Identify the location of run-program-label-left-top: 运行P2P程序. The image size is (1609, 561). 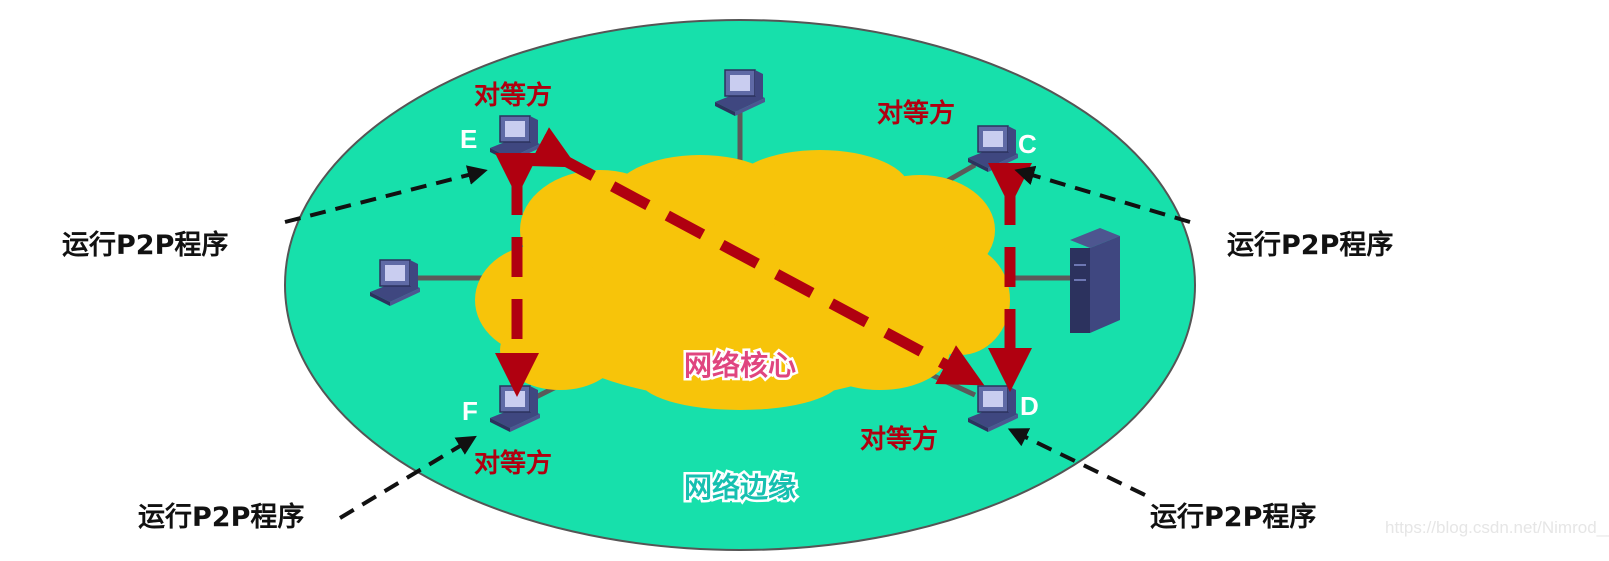
(145, 245).